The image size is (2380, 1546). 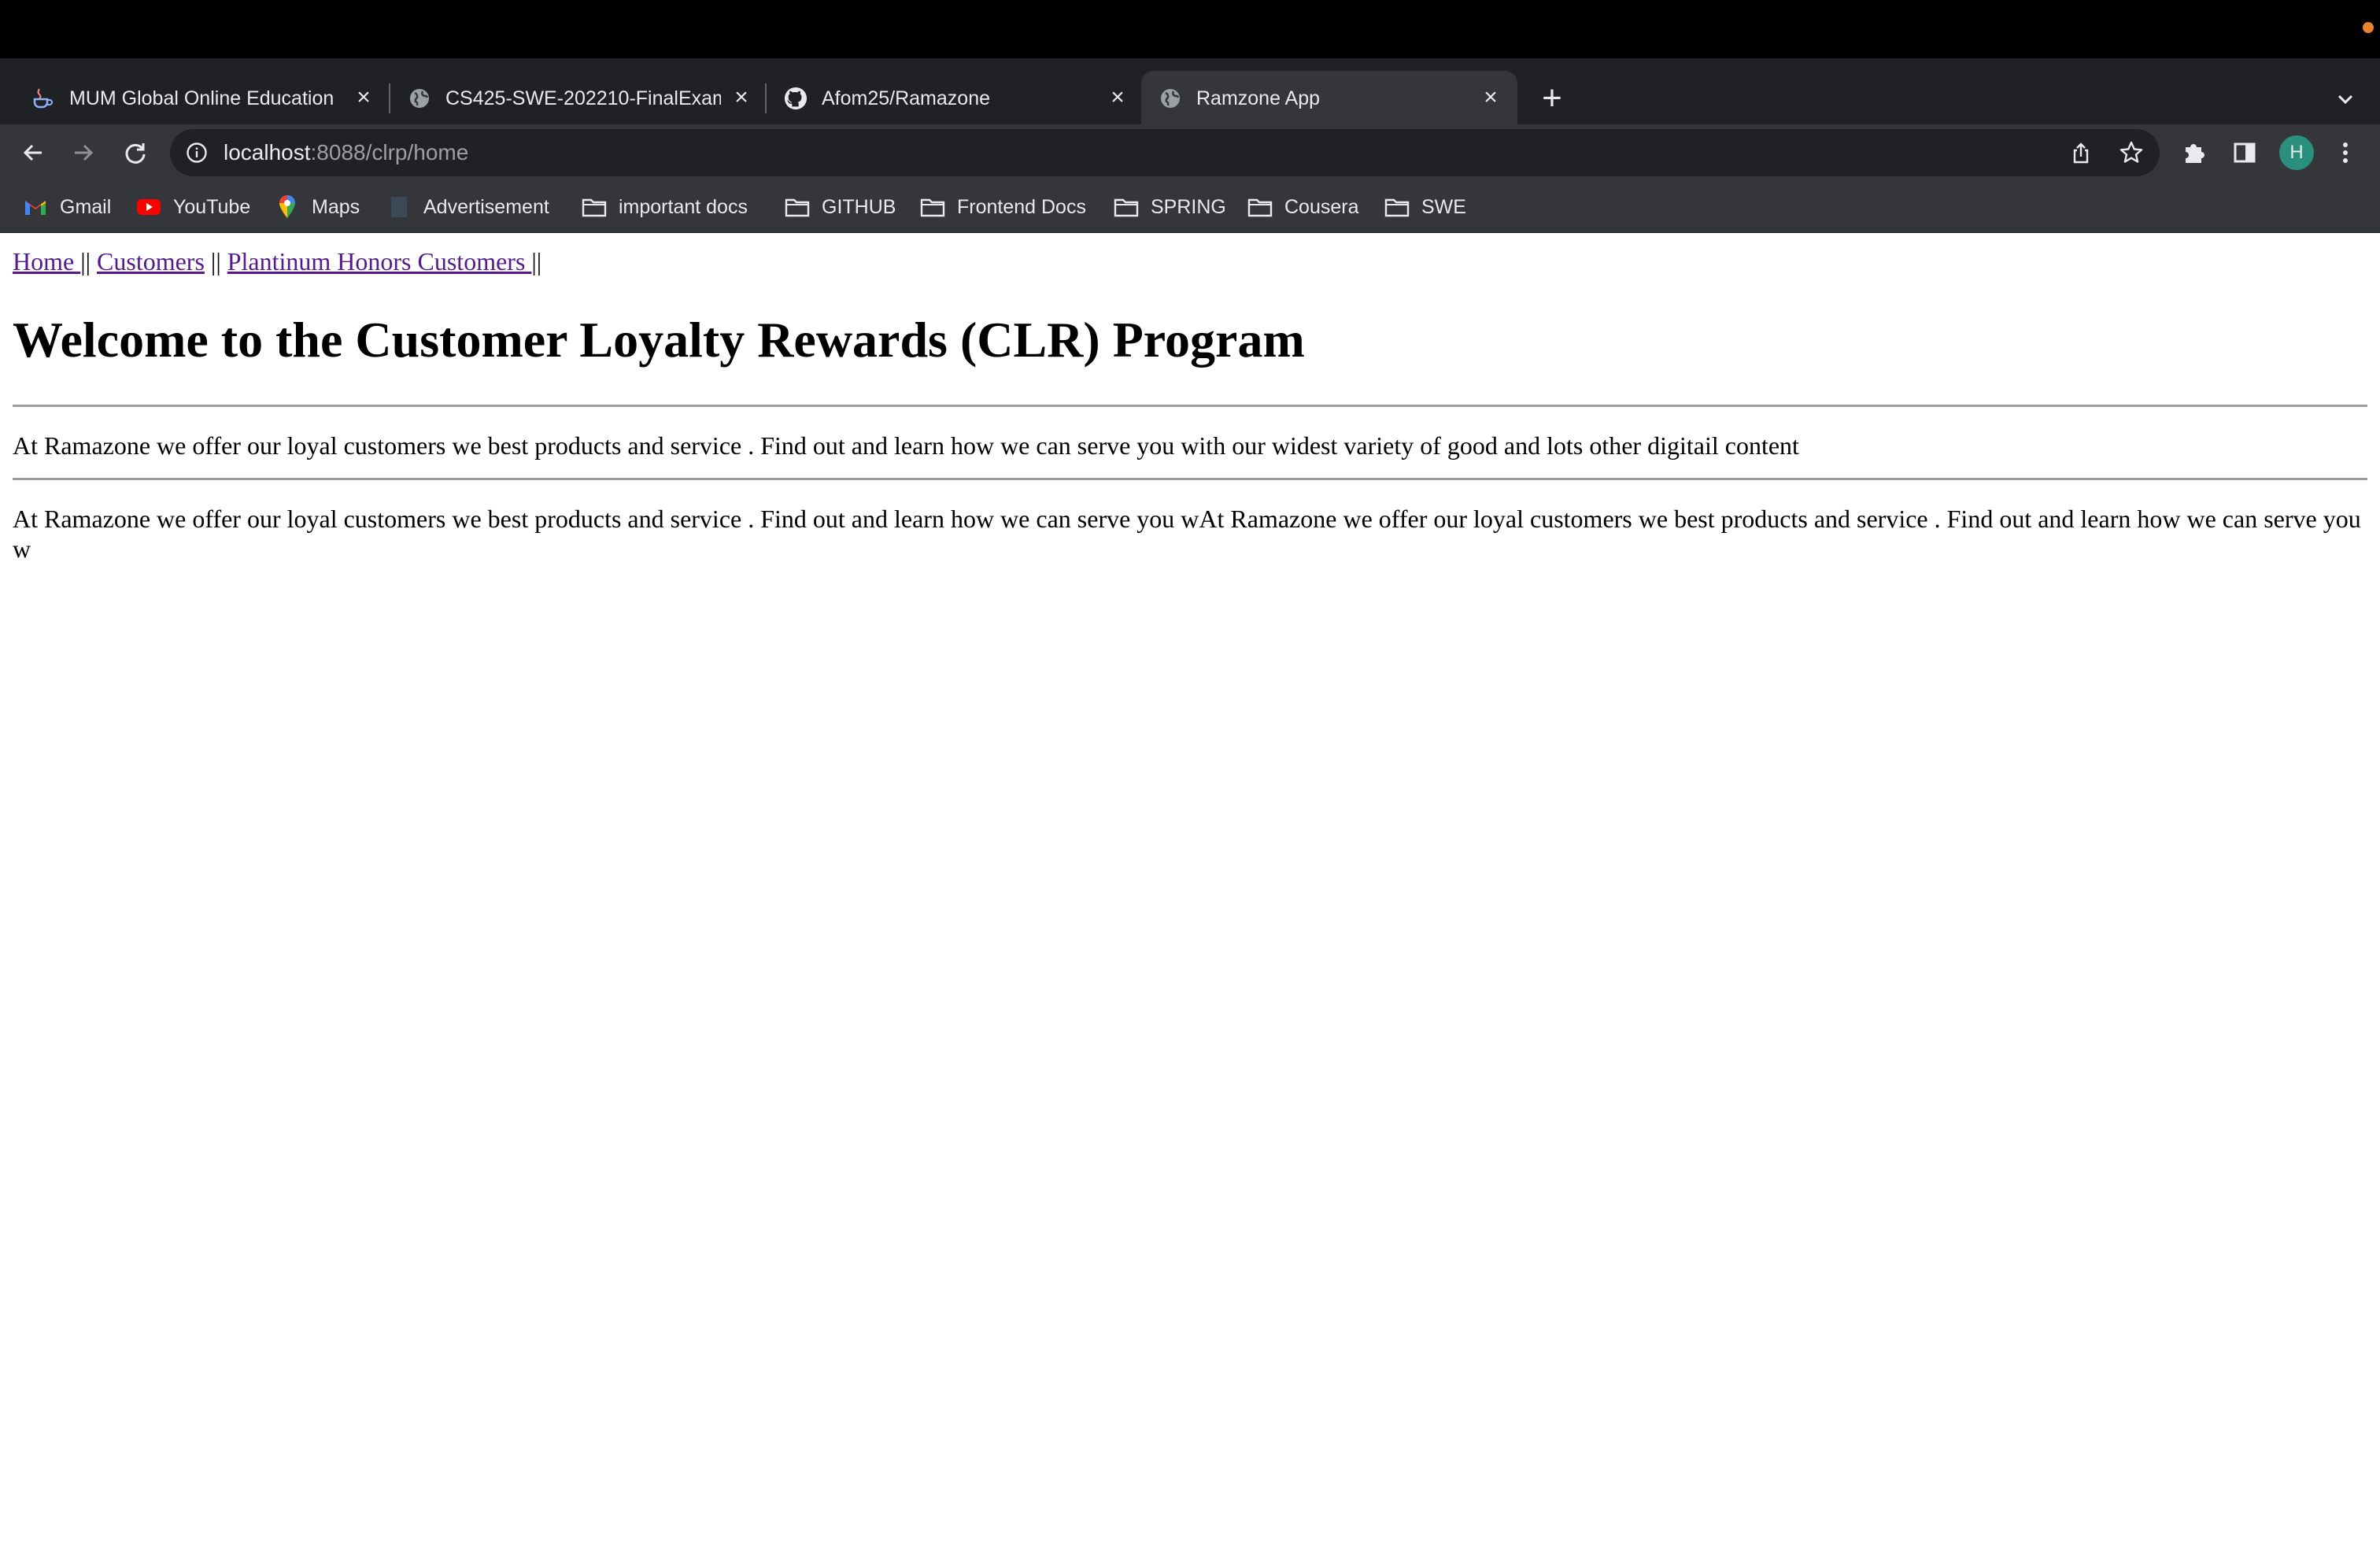 I want to click on bookmark-label: Maps, so click(x=336, y=206).